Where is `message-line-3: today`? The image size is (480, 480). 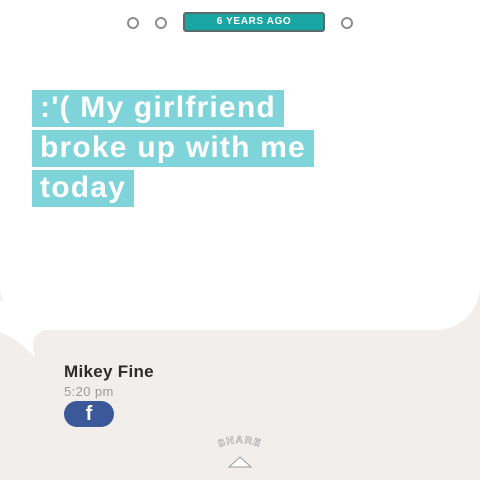 message-line-3: today is located at coordinates (83, 188).